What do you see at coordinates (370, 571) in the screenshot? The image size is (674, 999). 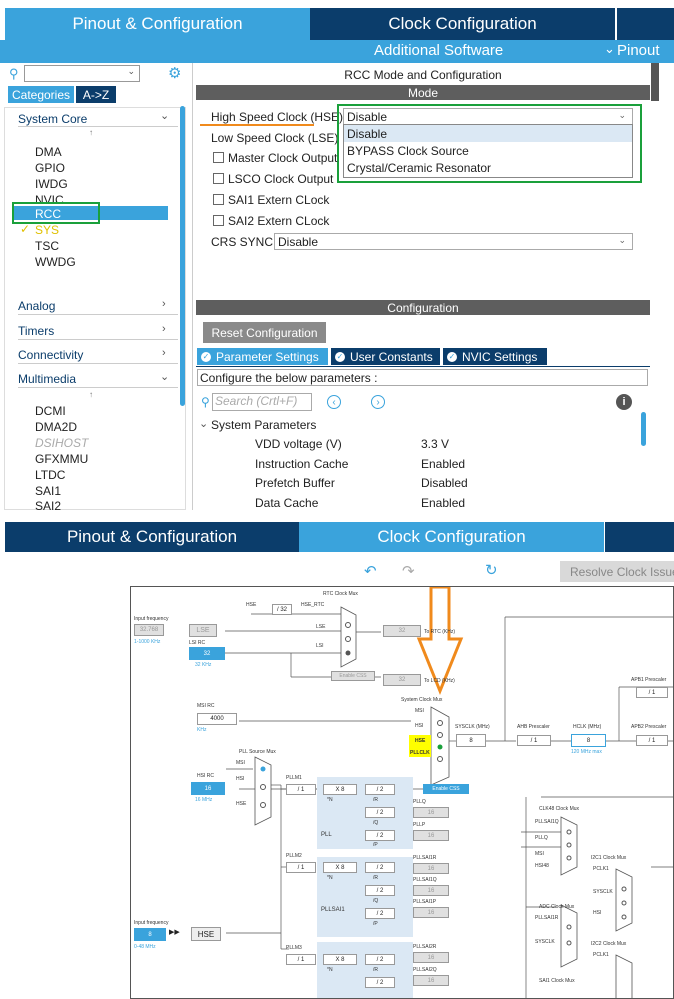 I see `undo-icon: ↶` at bounding box center [370, 571].